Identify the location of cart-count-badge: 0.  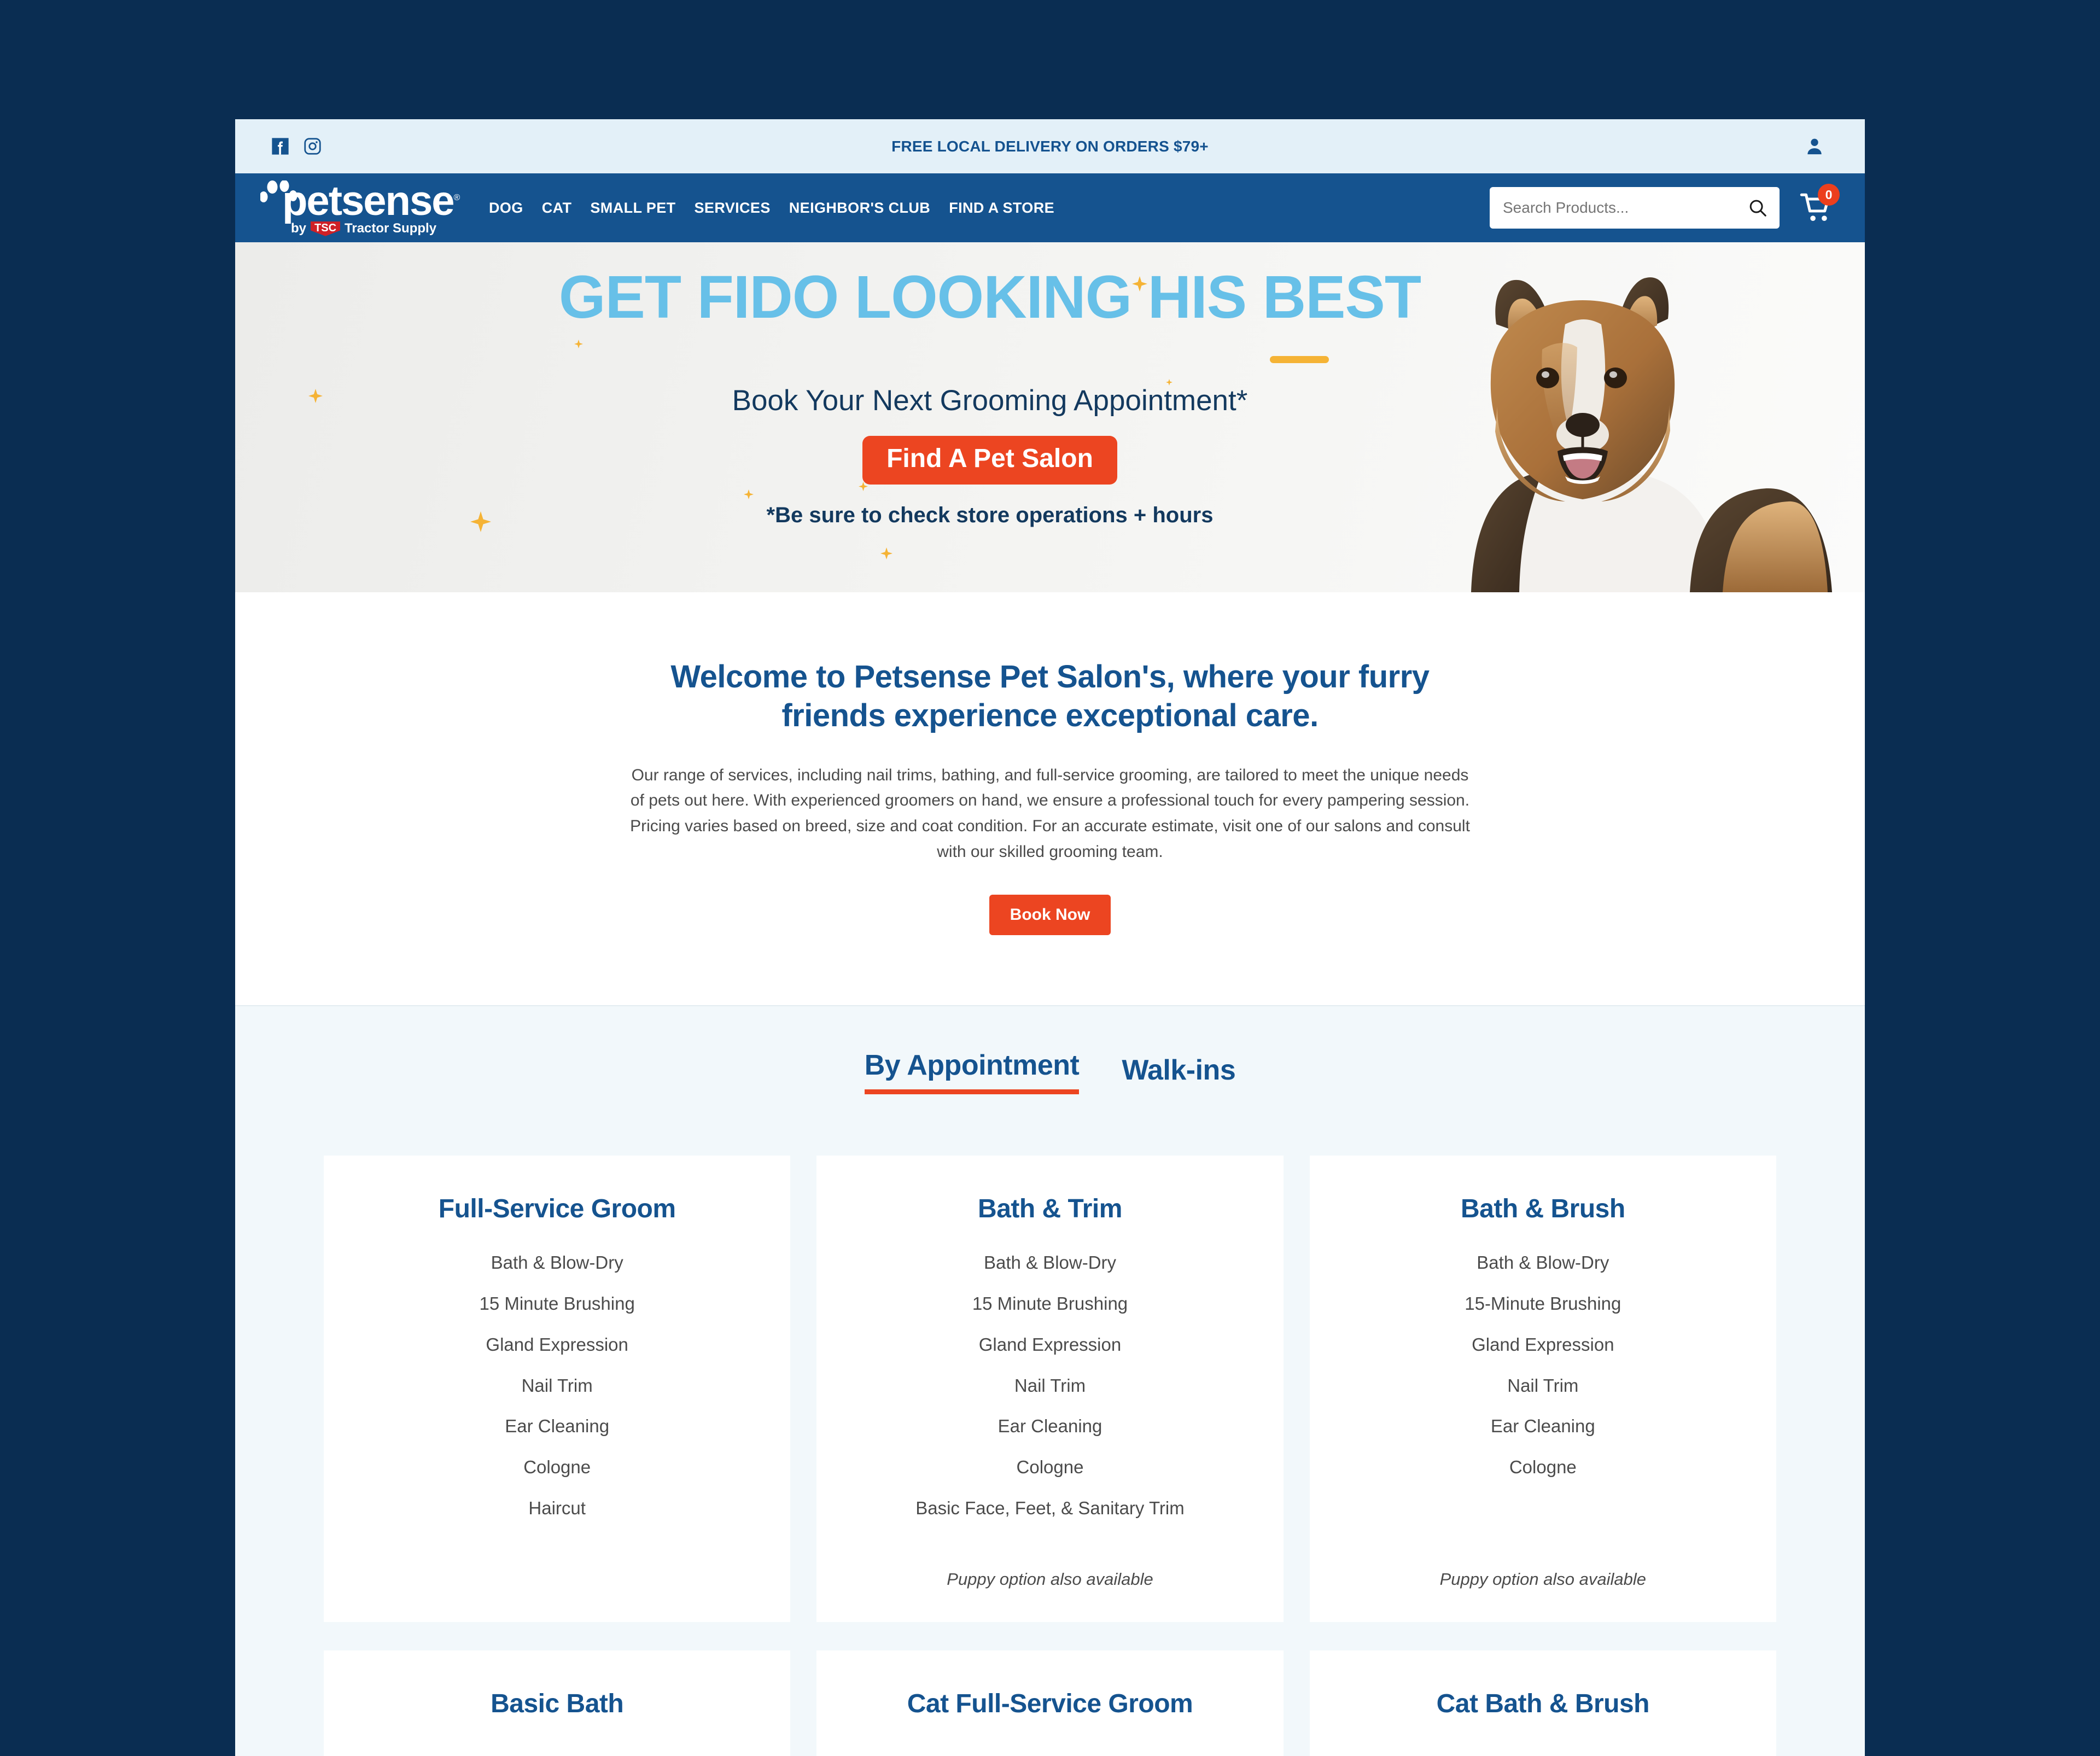
(1829, 195).